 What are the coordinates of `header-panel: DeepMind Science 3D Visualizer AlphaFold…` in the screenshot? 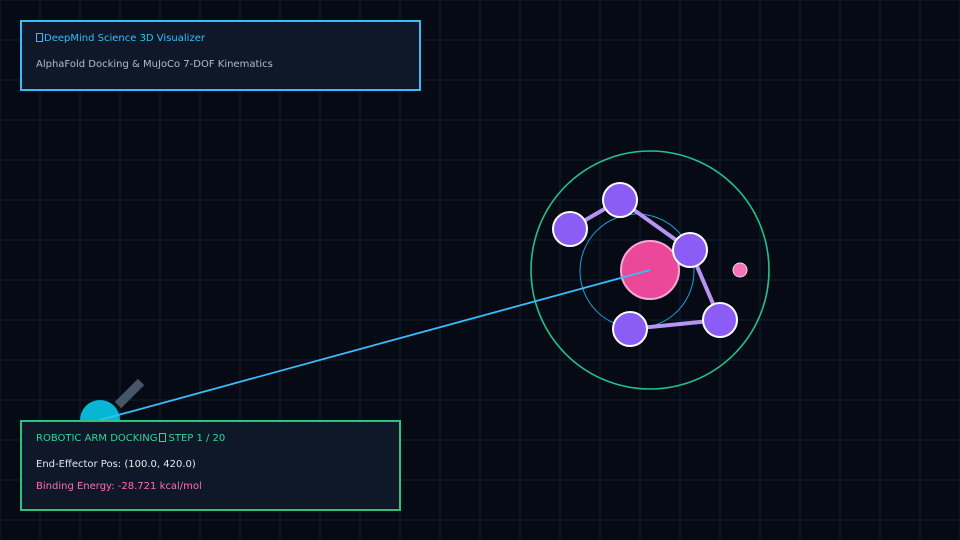 It's located at (220, 55).